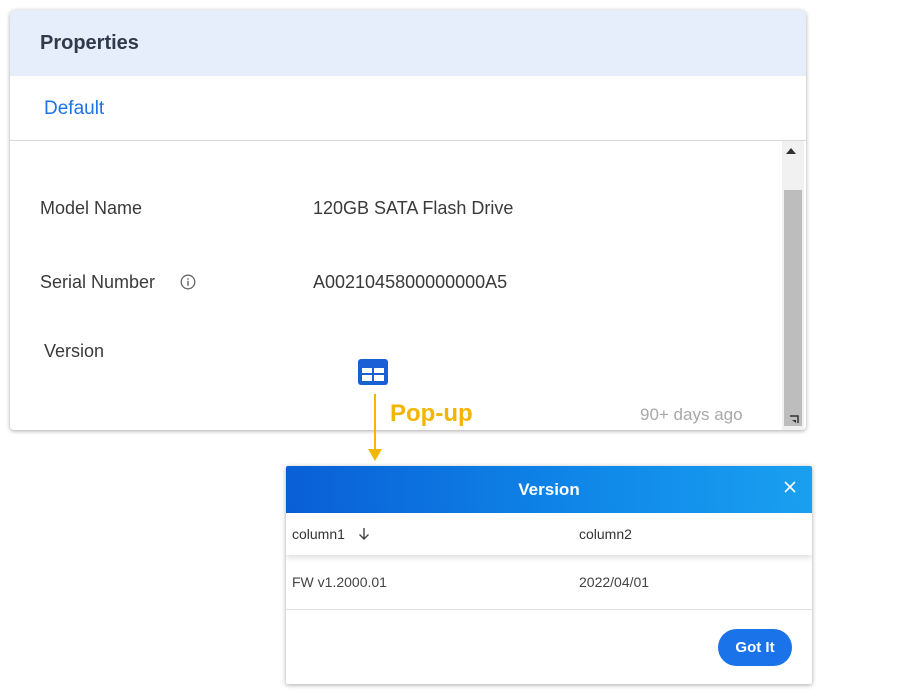 The height and width of the screenshot is (696, 901). I want to click on model-name-value: 120GB SATA Flash Drive, so click(413, 208).